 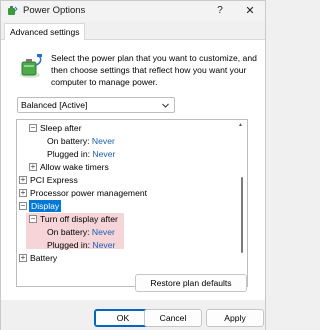 I want to click on tree-label-selected: Display, so click(x=45, y=206).